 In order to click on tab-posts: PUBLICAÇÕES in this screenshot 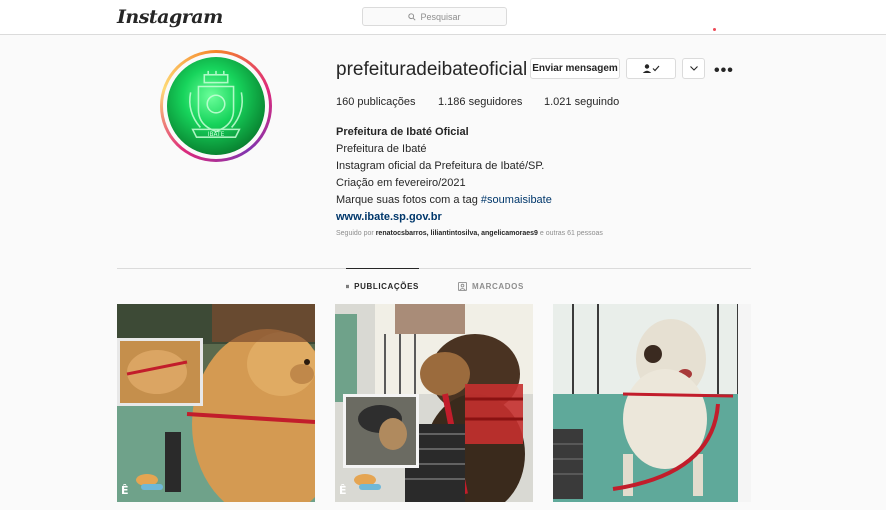, I will do `click(382, 286)`.